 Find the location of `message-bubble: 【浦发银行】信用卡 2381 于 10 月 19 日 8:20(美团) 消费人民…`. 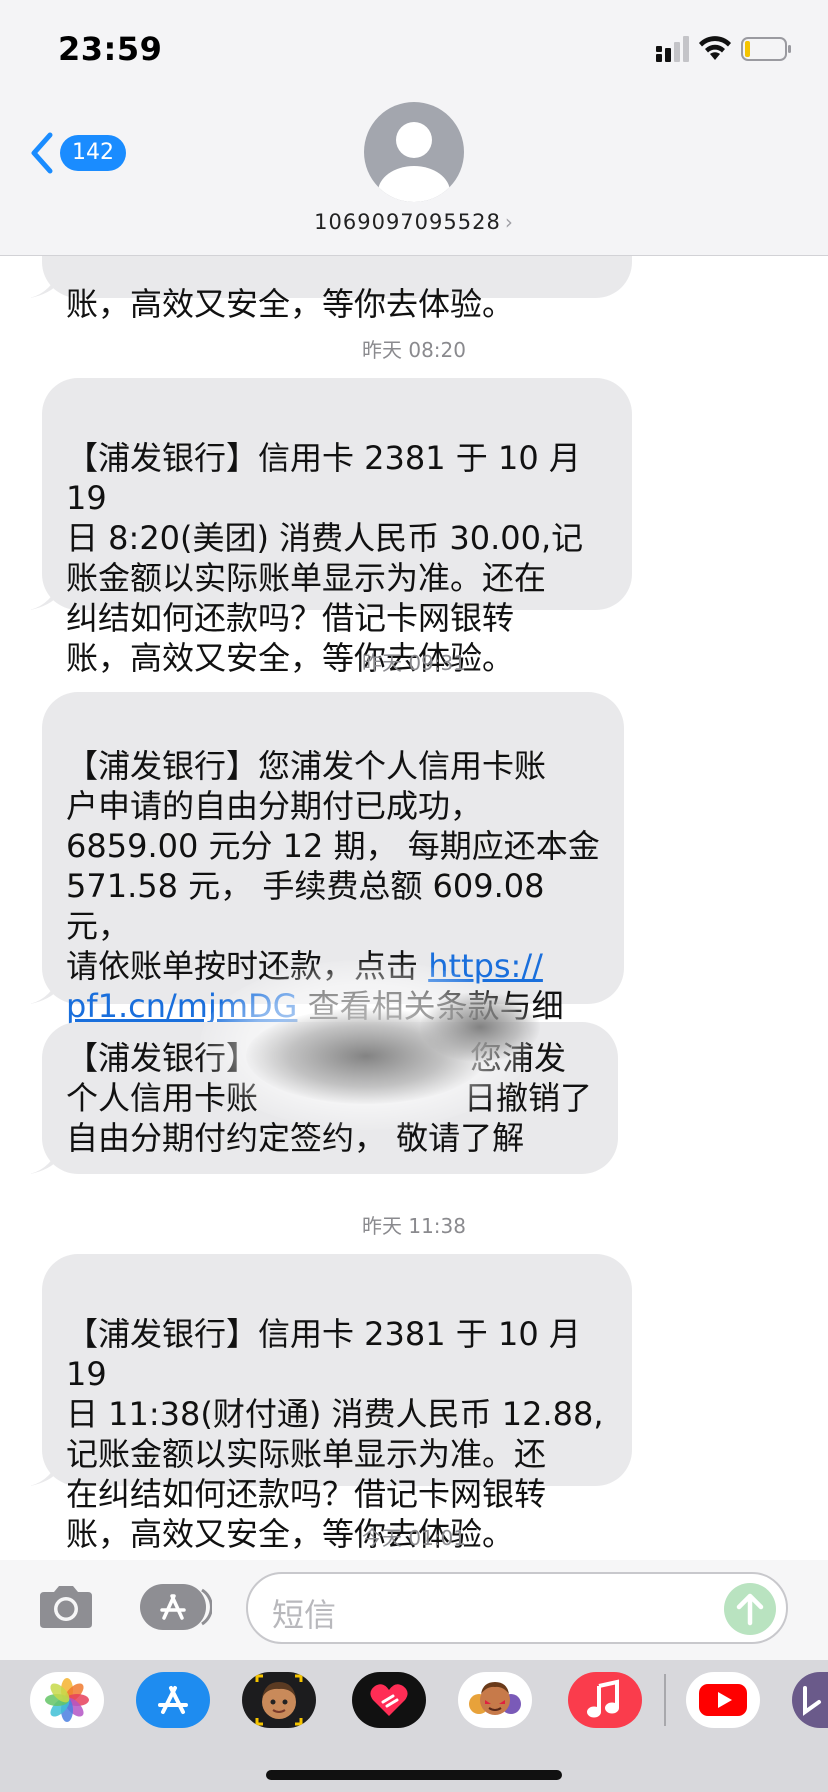

message-bubble: 【浦发银行】信用卡 2381 于 10 月 19 日 8:20(美团) 消费人民… is located at coordinates (337, 527).